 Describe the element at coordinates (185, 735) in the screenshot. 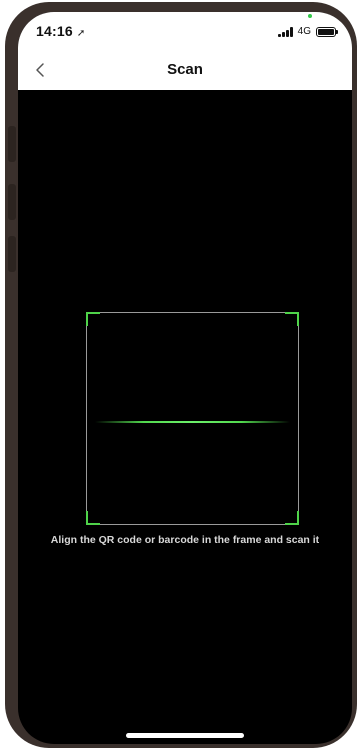

I see `home-indicator` at that location.